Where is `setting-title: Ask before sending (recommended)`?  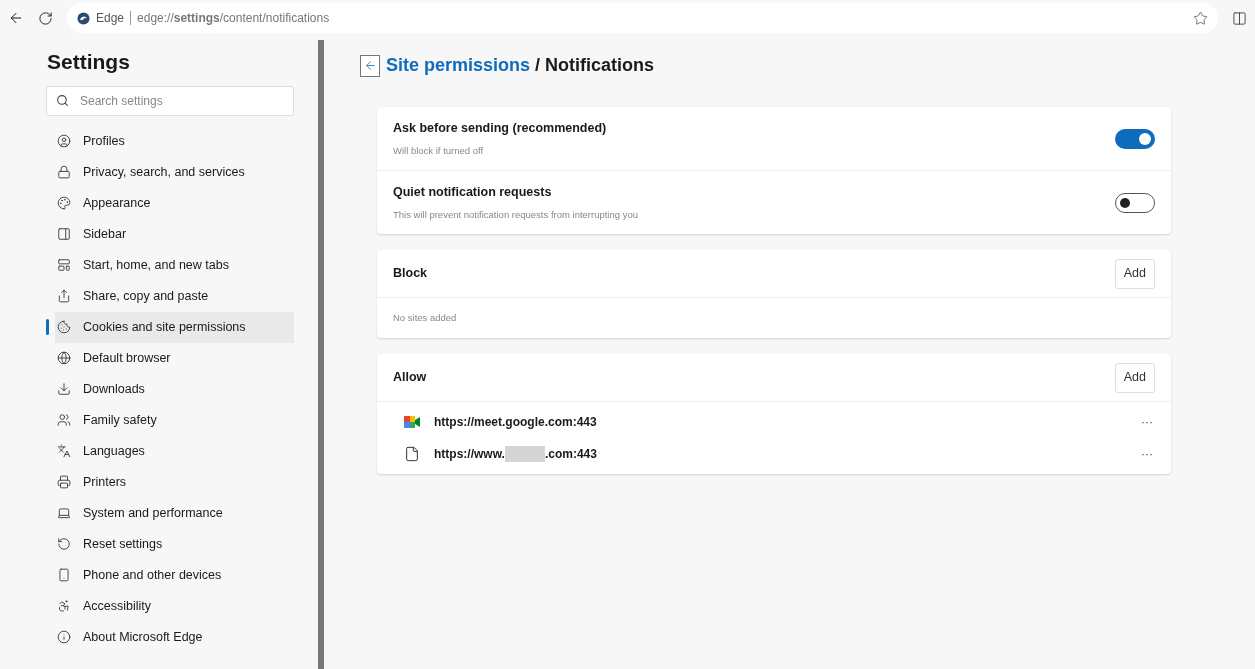
setting-title: Ask before sending (recommended) is located at coordinates (500, 128).